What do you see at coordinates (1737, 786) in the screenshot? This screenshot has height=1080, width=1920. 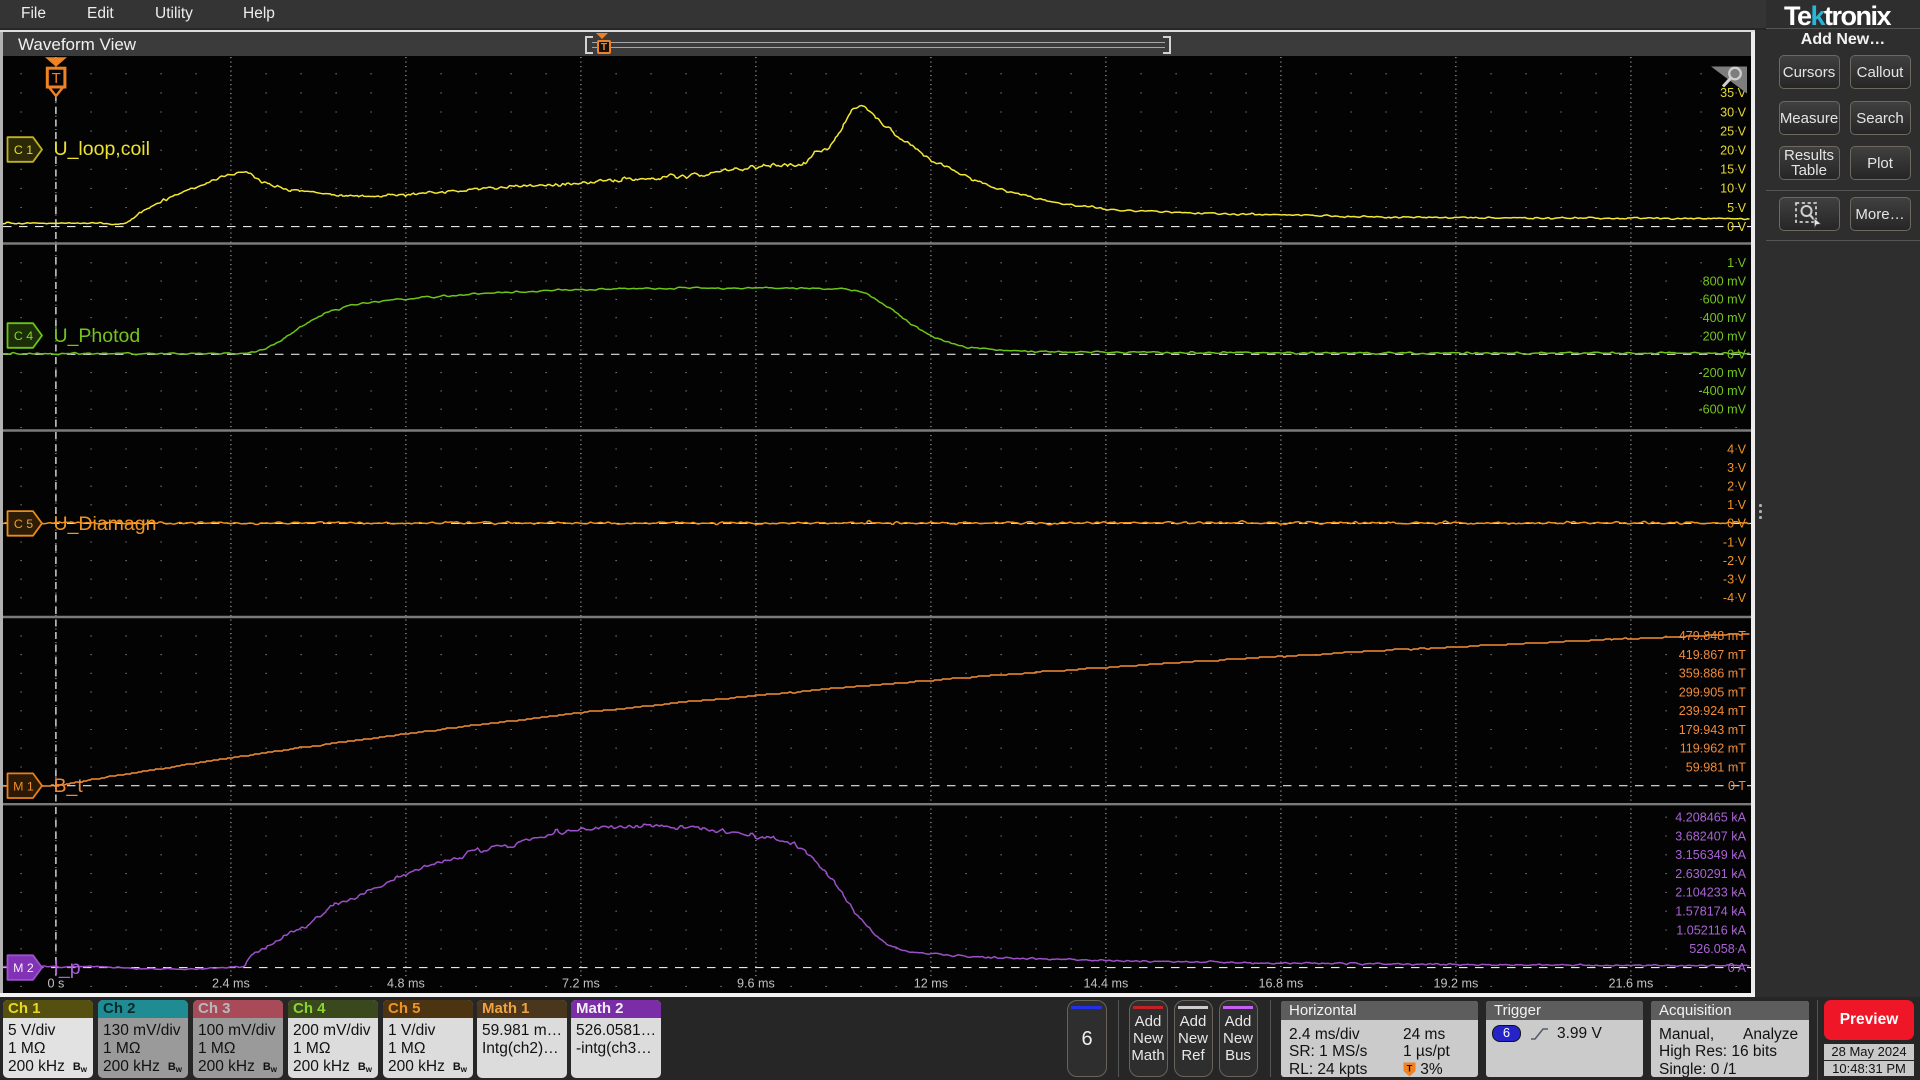 I see `svg-text: 0 T` at bounding box center [1737, 786].